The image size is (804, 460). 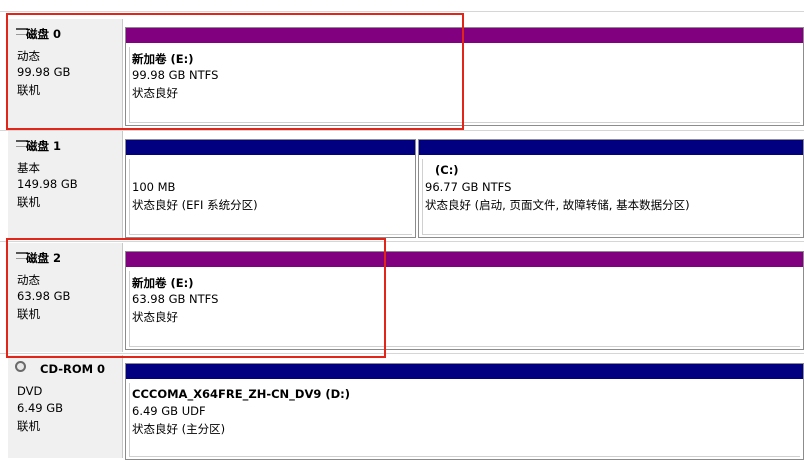 What do you see at coordinates (557, 205) in the screenshot?
I see `partition-health: 状态良好 (启动, 页面文件, 故障转储, 基本数据分区)` at bounding box center [557, 205].